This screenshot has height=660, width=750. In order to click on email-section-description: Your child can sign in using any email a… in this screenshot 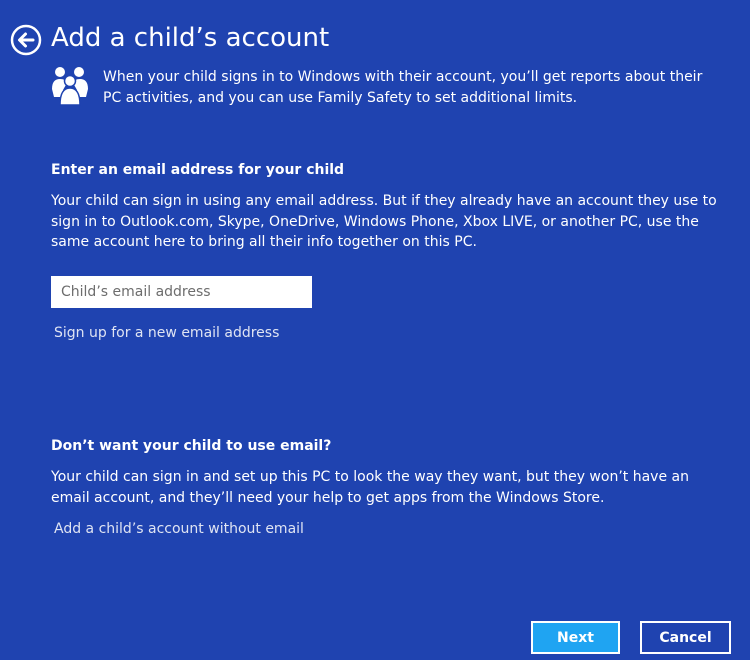, I will do `click(384, 221)`.